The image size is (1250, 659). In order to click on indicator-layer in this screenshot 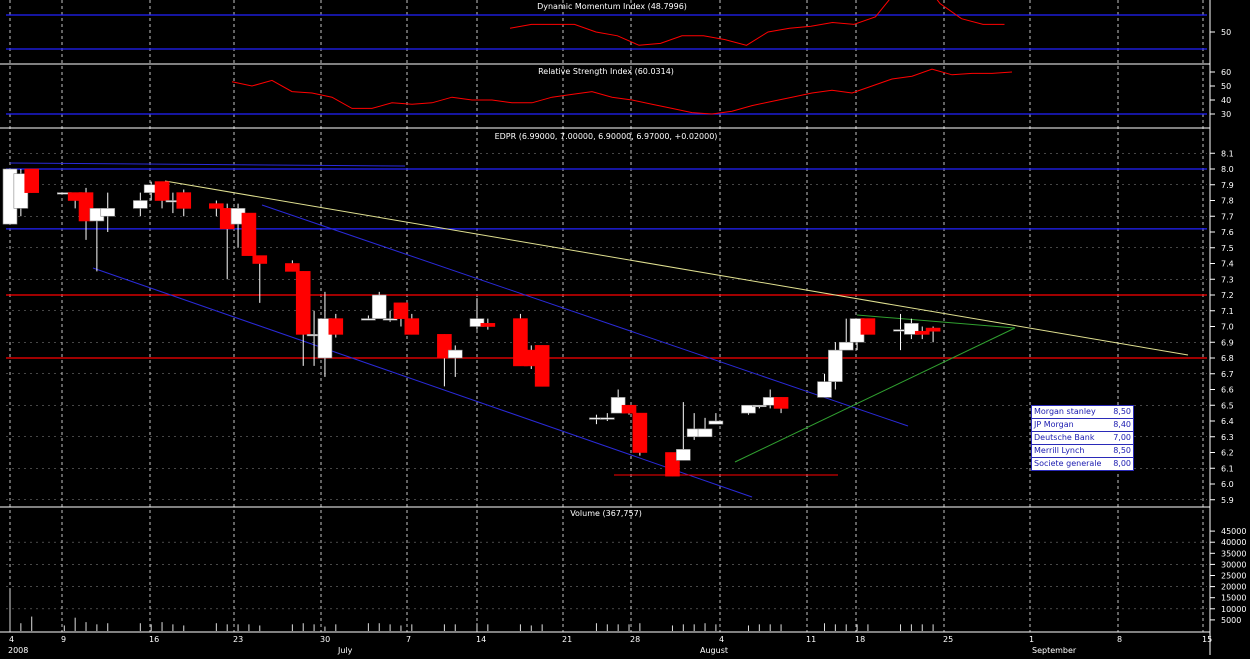, I will do `click(622, 57)`.